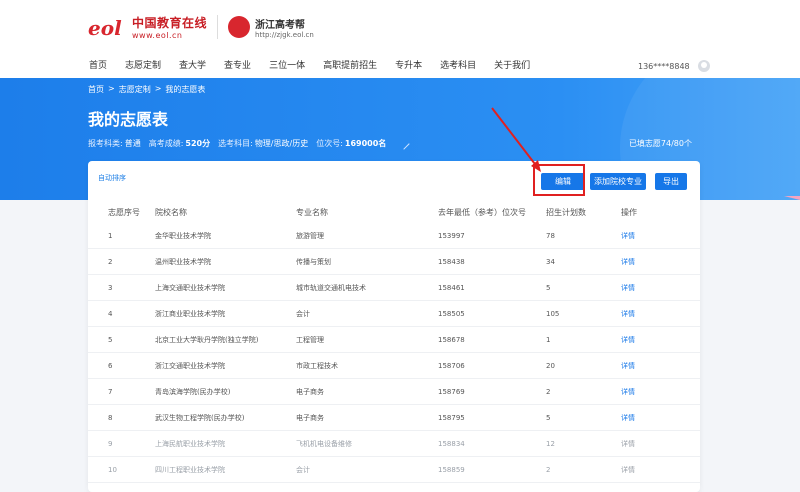 This screenshot has width=800, height=492. Describe the element at coordinates (394, 418) in the screenshot. I see `table-row: 8 武汉生物工程学院(民办学校) 电子商务 158795 5 详情` at that location.